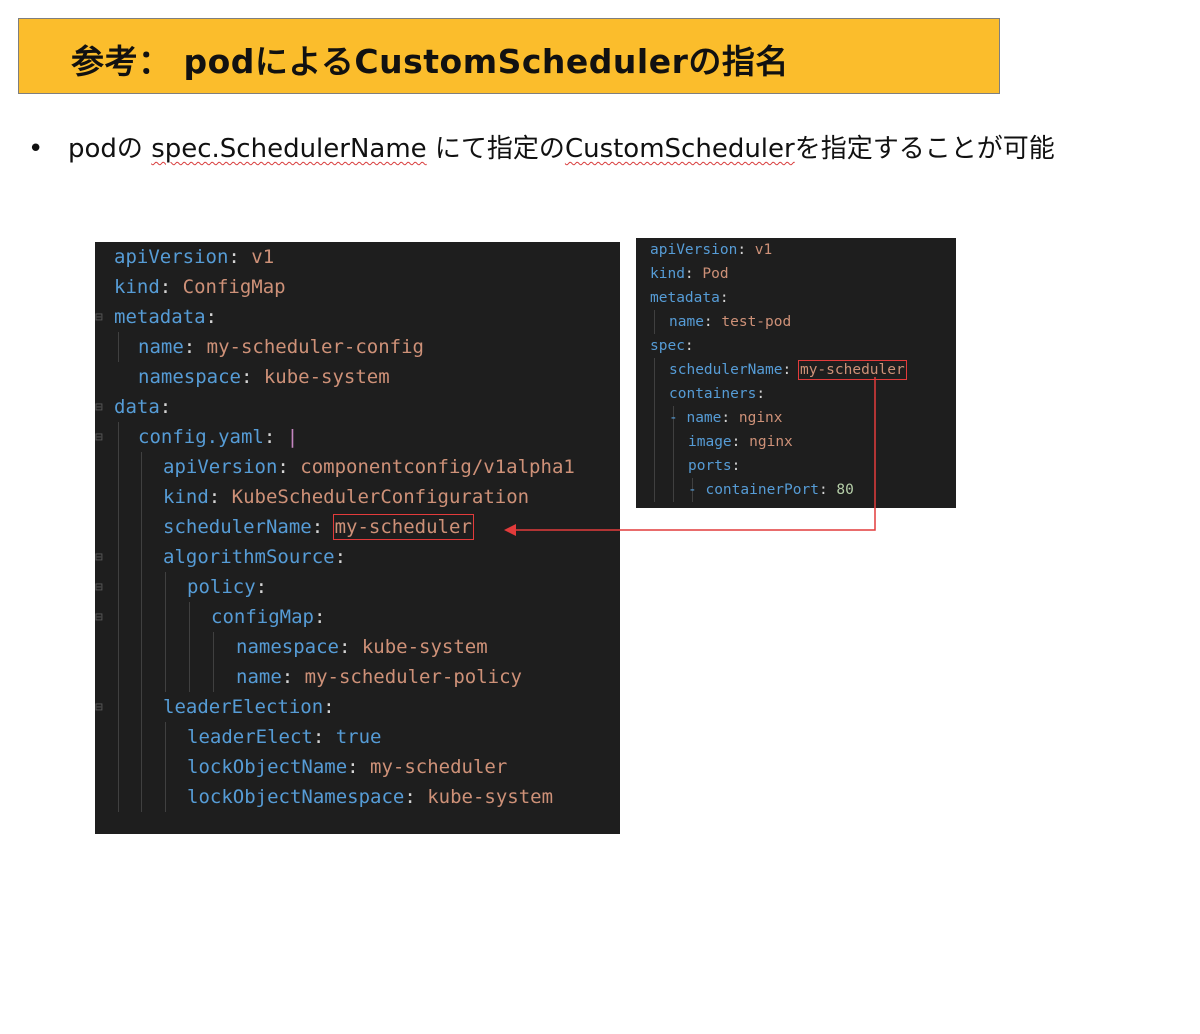  Describe the element at coordinates (690, 456) in the screenshot. I see `connector-arrow` at that location.